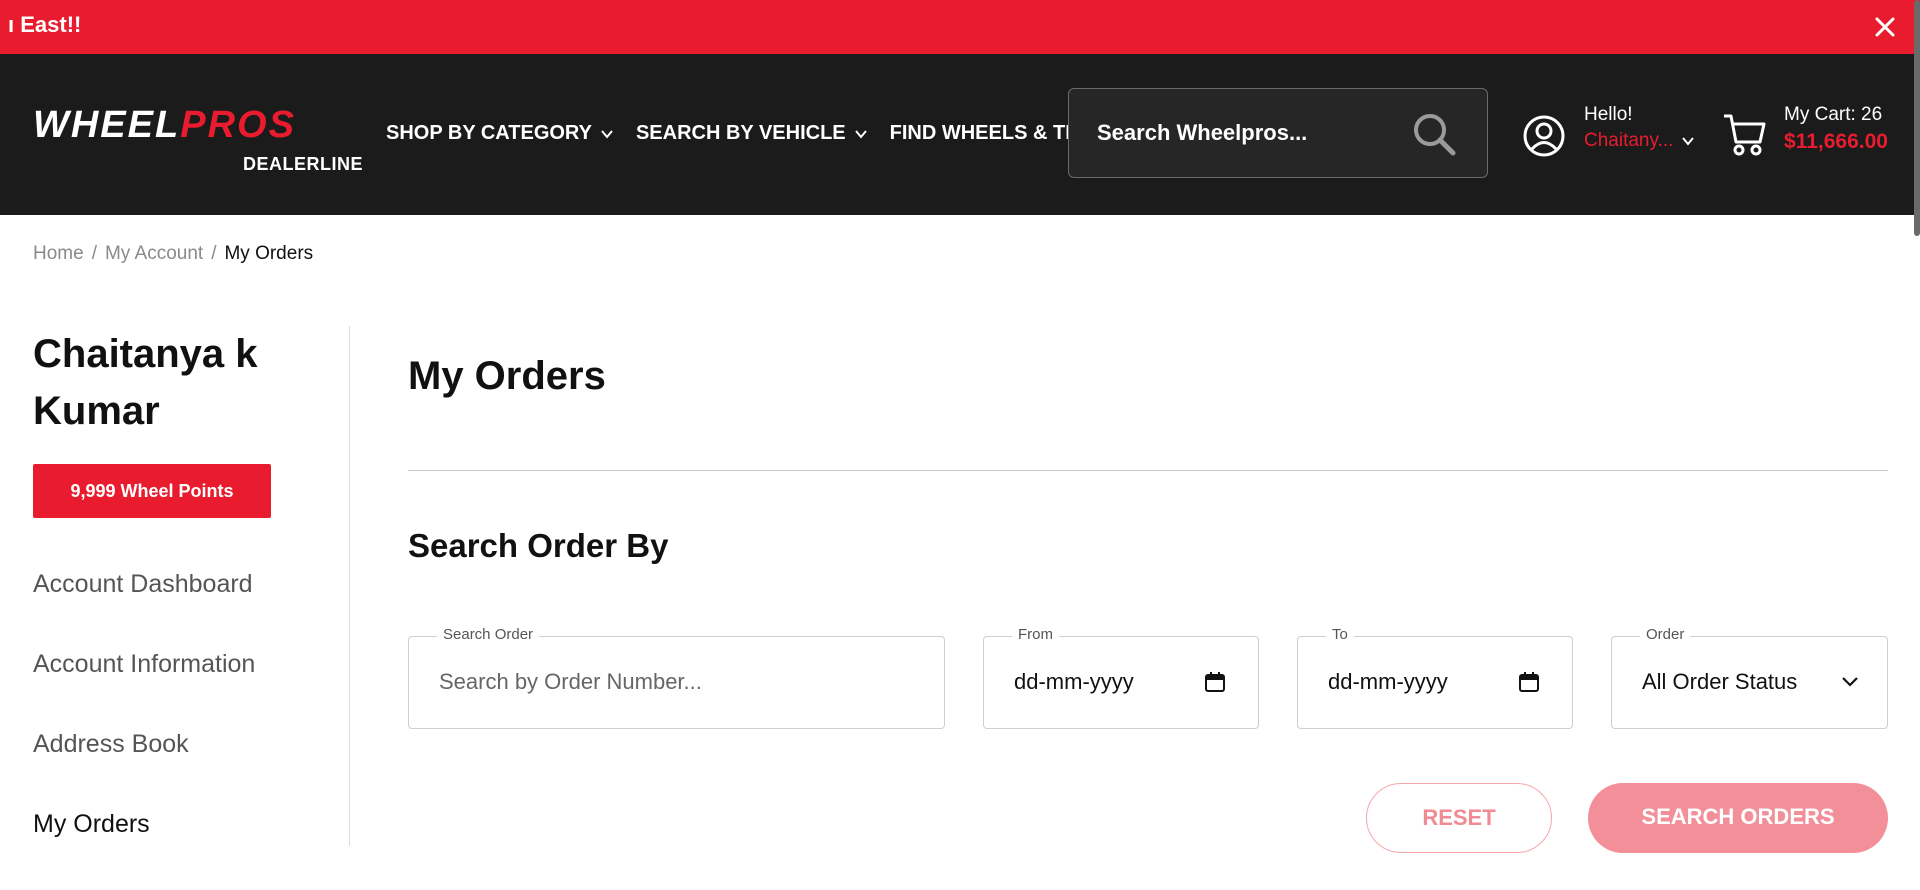 This screenshot has width=1920, height=890. I want to click on page-scrollbar, so click(1916, 417).